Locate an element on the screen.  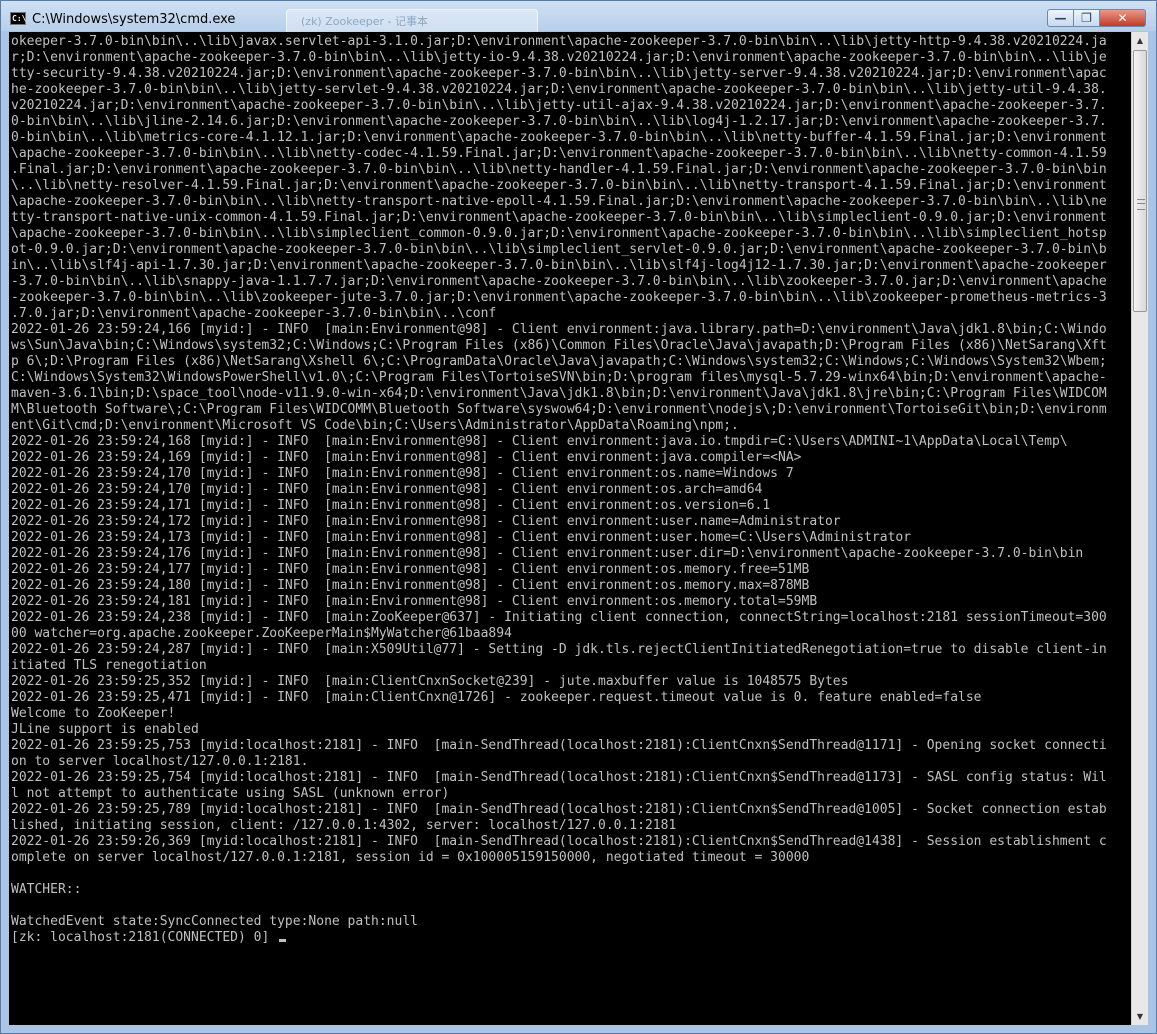
console-line: Welcome to ZooKeeper! is located at coordinates (93, 713).